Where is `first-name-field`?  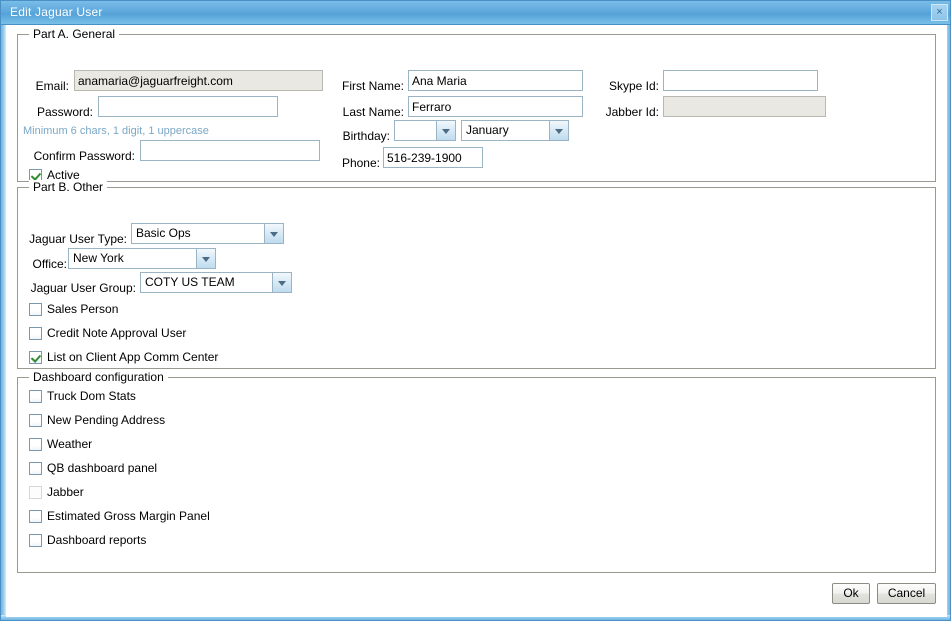 first-name-field is located at coordinates (495, 80).